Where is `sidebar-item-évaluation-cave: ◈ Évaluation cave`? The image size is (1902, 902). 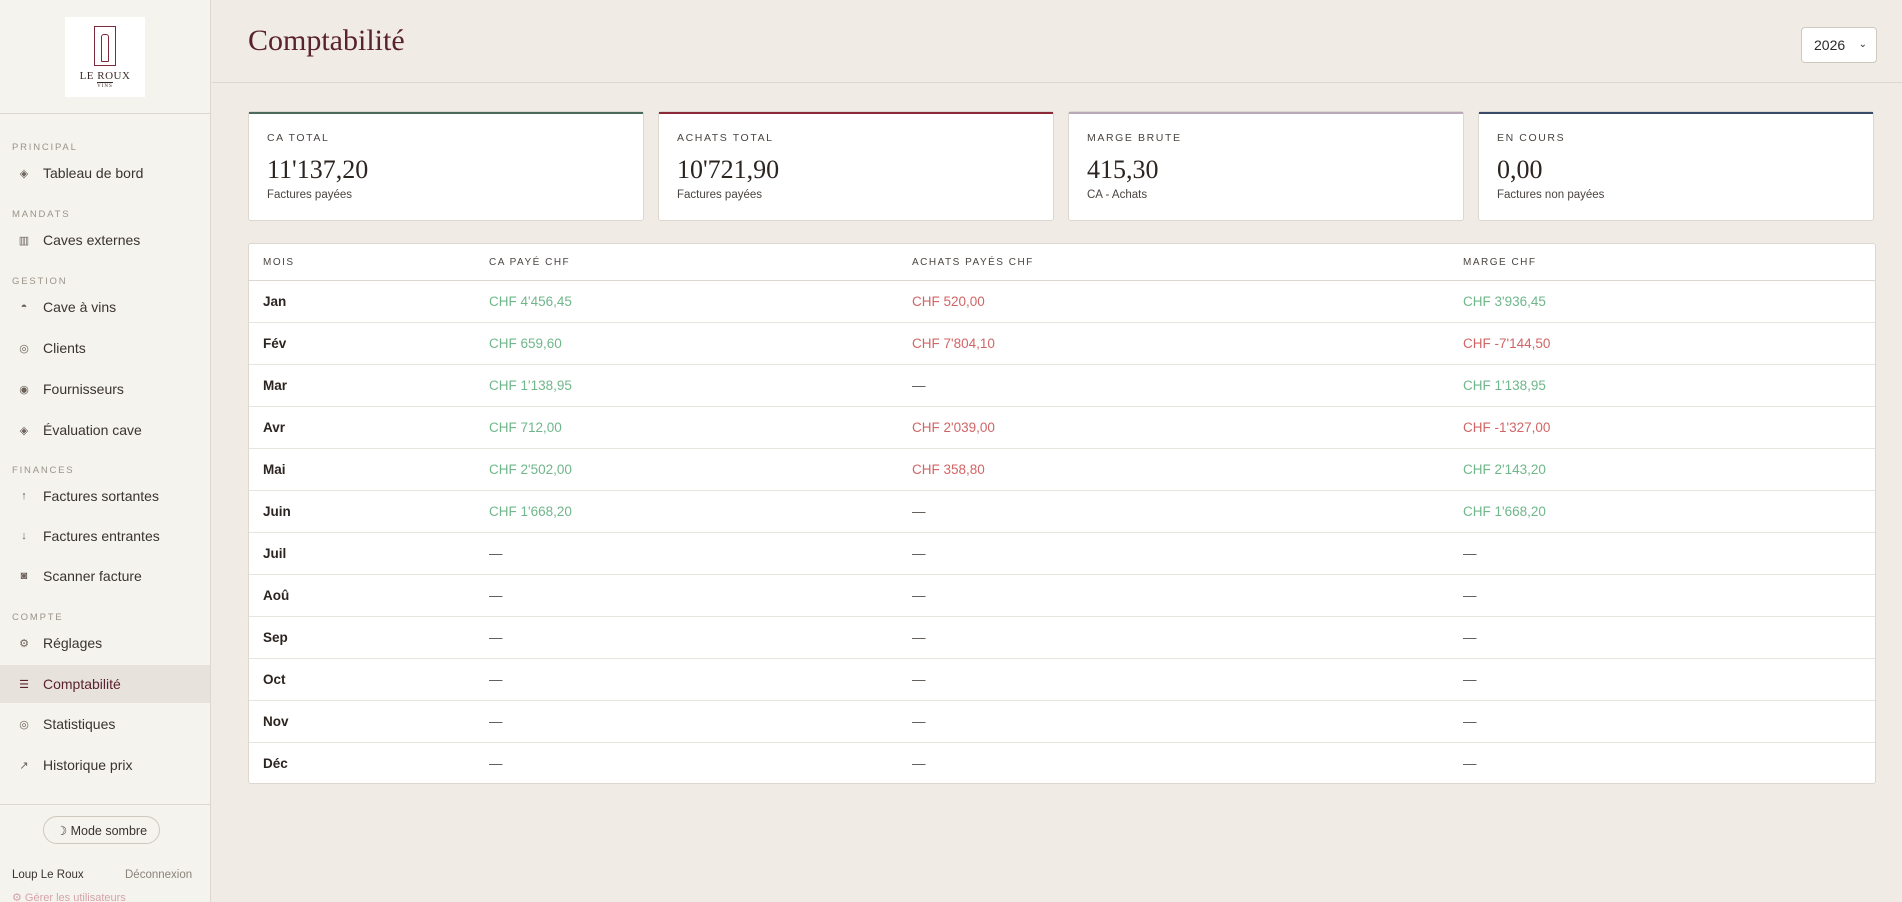 sidebar-item-évaluation-cave: ◈ Évaluation cave is located at coordinates (105, 430).